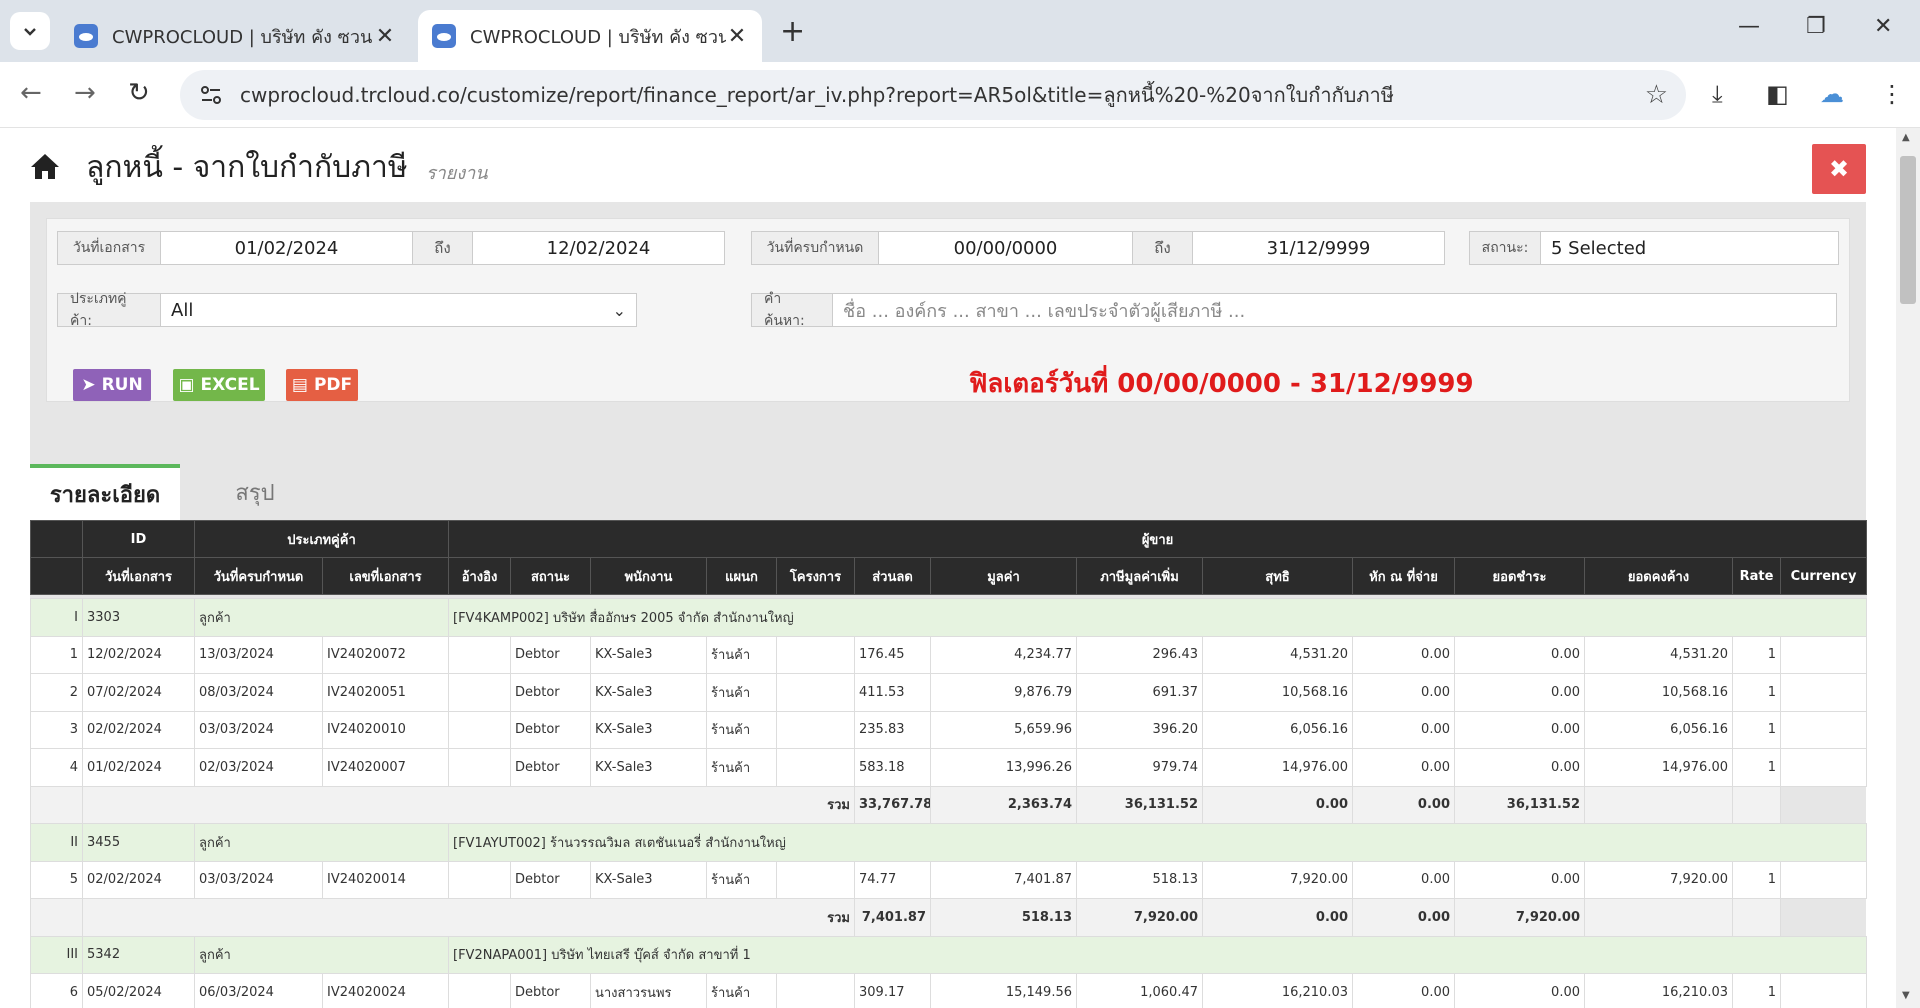 The width and height of the screenshot is (1920, 1008). What do you see at coordinates (56, 692) in the screenshot?
I see `row-number: 2` at bounding box center [56, 692].